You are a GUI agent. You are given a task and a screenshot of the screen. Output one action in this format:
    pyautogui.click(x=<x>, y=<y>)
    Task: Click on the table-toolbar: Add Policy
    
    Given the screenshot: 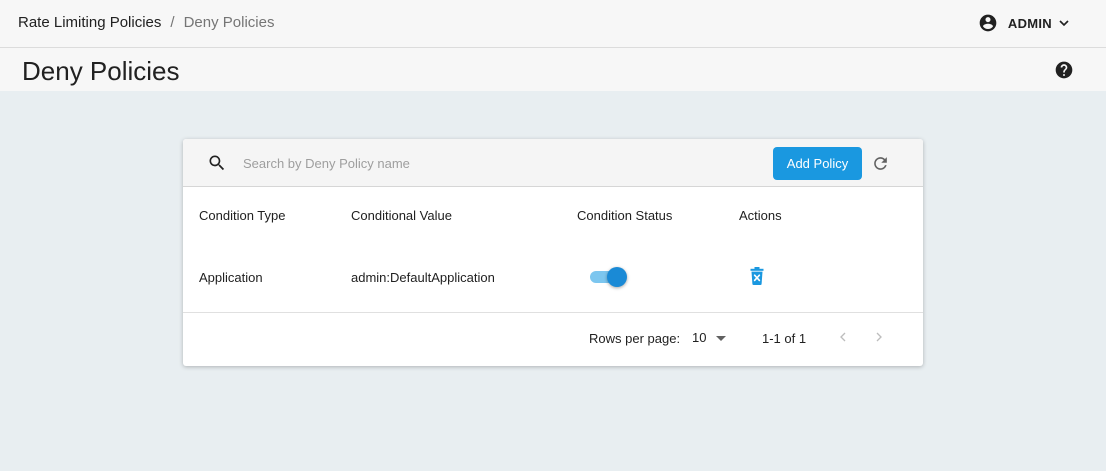 What is the action you would take?
    pyautogui.click(x=553, y=163)
    